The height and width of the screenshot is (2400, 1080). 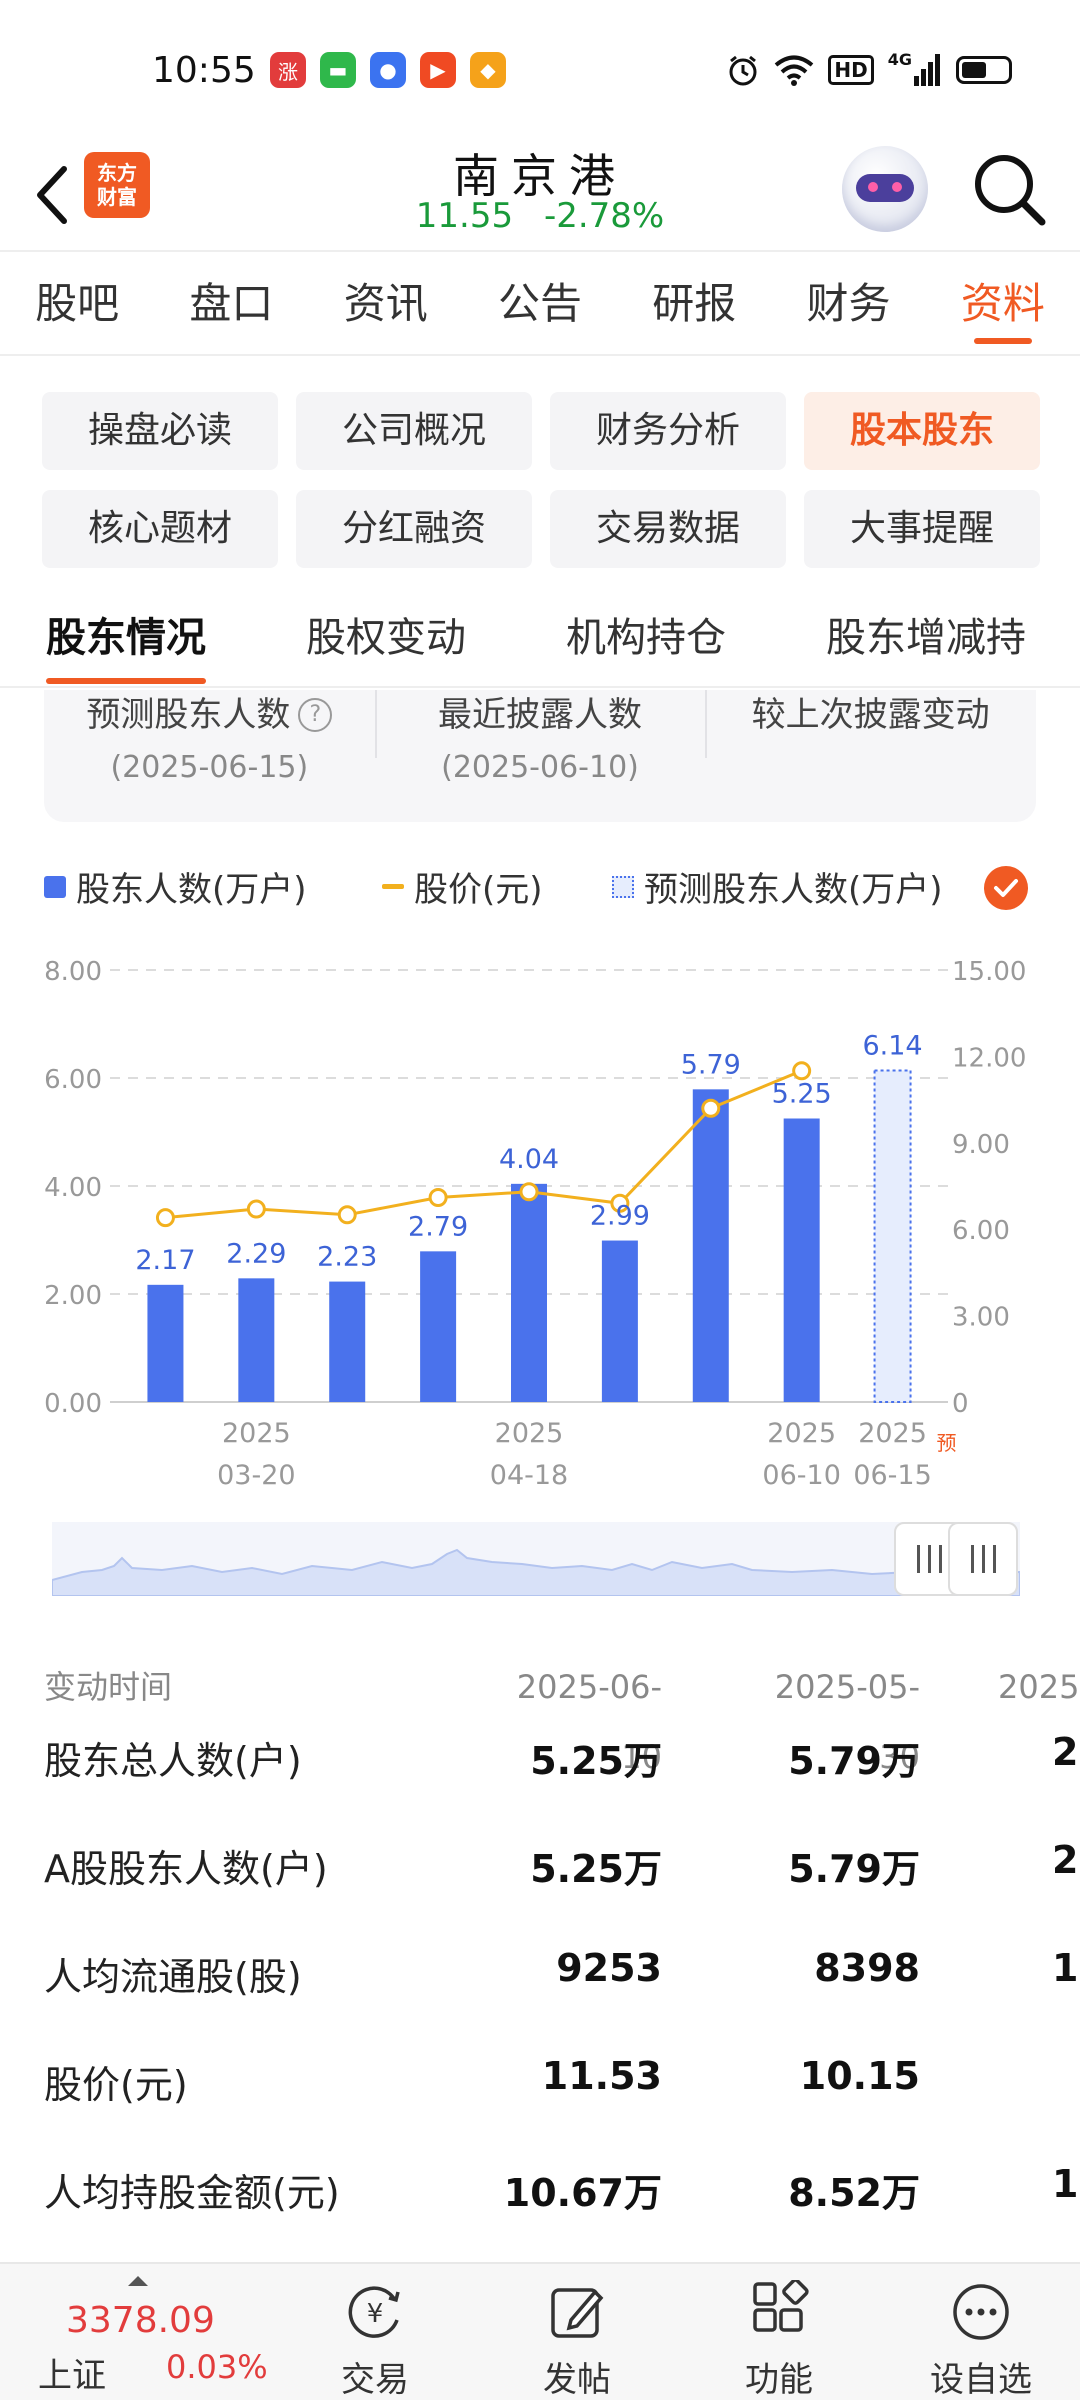 I want to click on y-right-tick-label: 12.00, so click(x=989, y=1058).